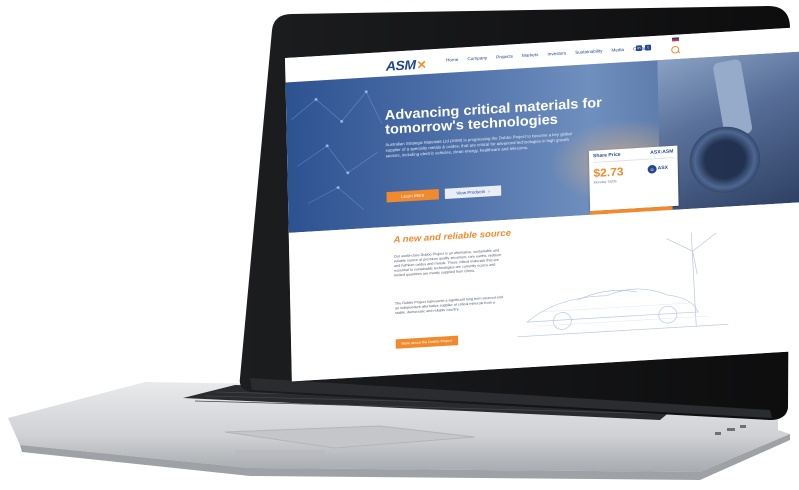 Image resolution: width=799 pixels, height=490 pixels. What do you see at coordinates (421, 65) in the screenshot?
I see `logo-mark-icon: ✕` at bounding box center [421, 65].